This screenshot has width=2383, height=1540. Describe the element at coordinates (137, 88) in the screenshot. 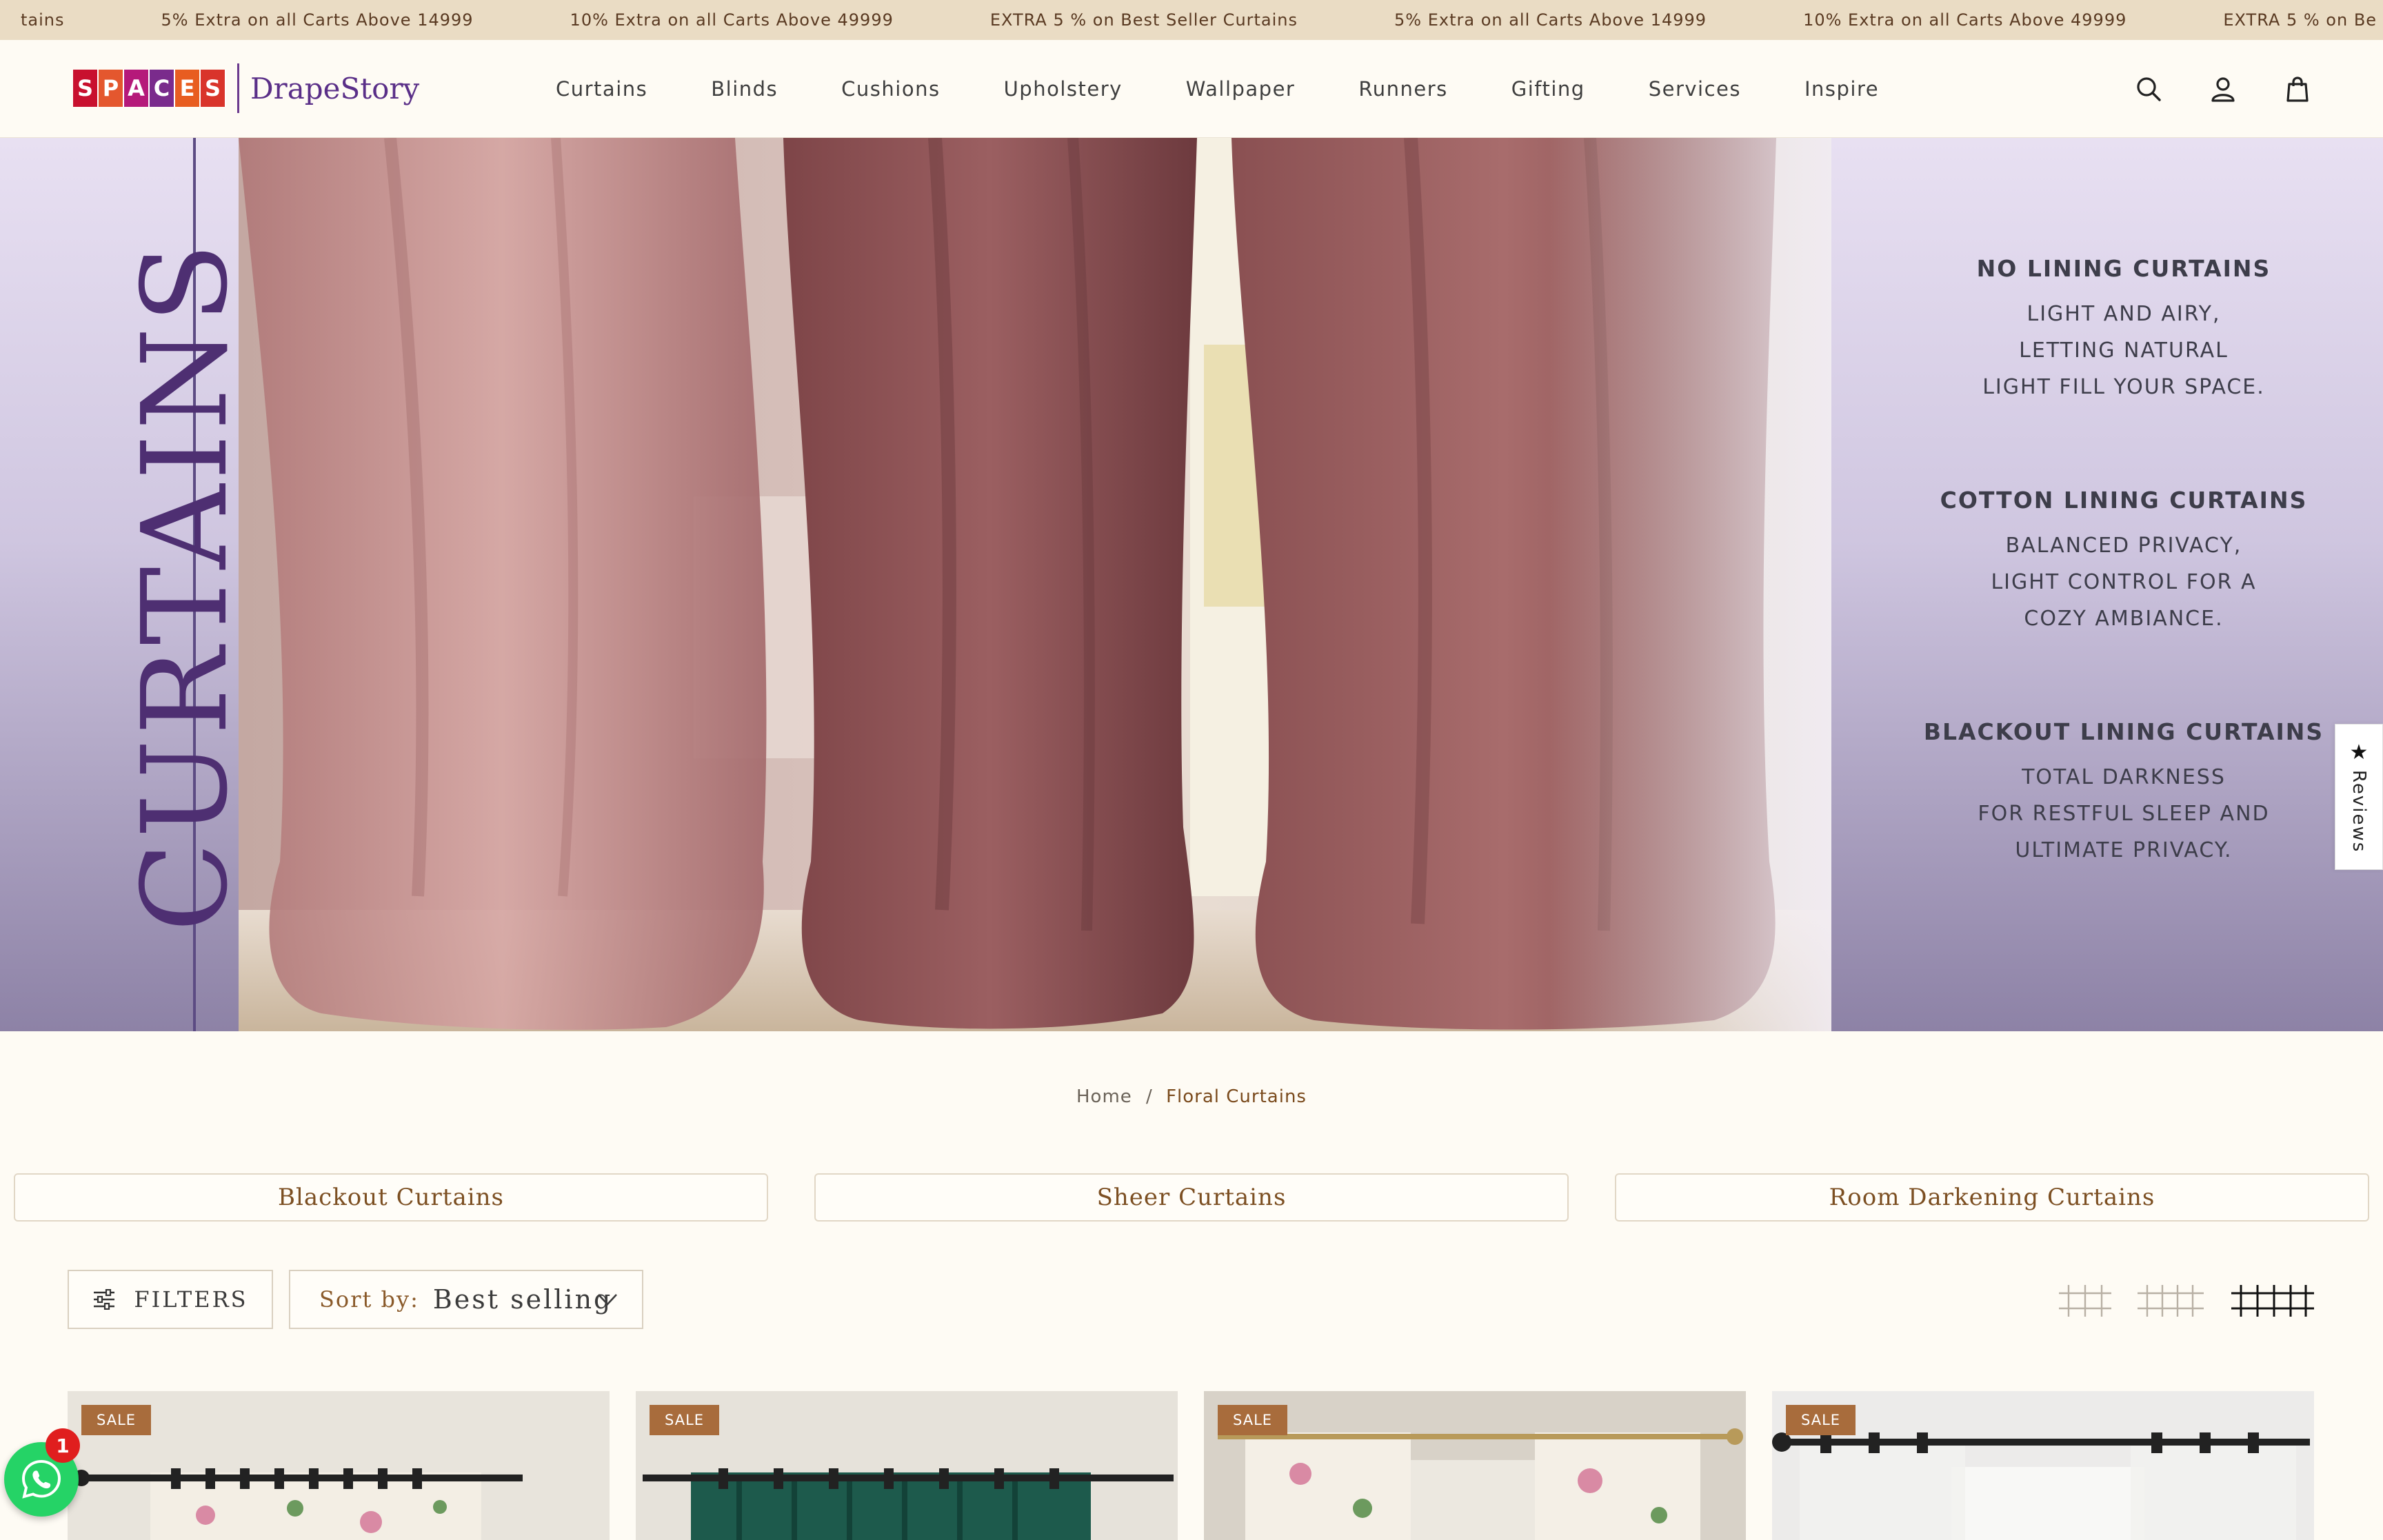

I see `spaces-logo-letter: A` at that location.